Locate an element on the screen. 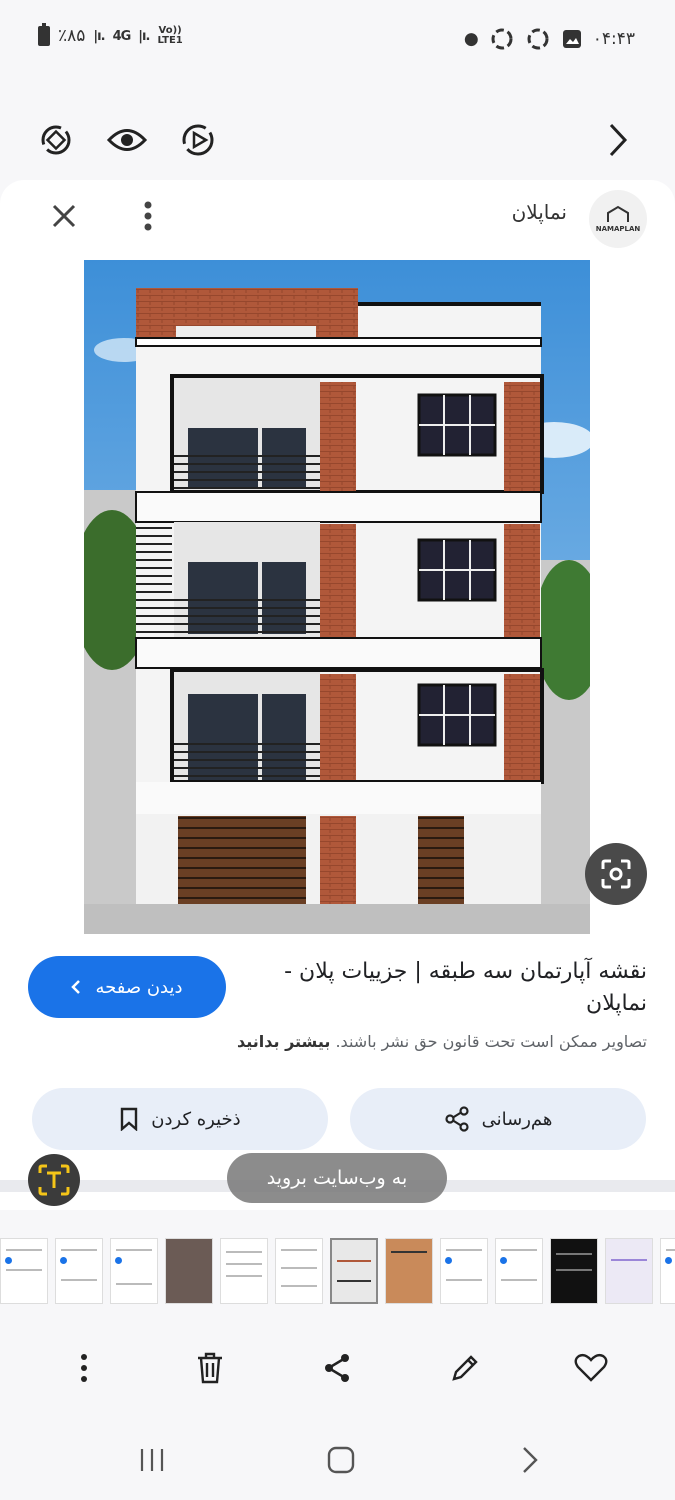  battery-icon is located at coordinates (44, 34).